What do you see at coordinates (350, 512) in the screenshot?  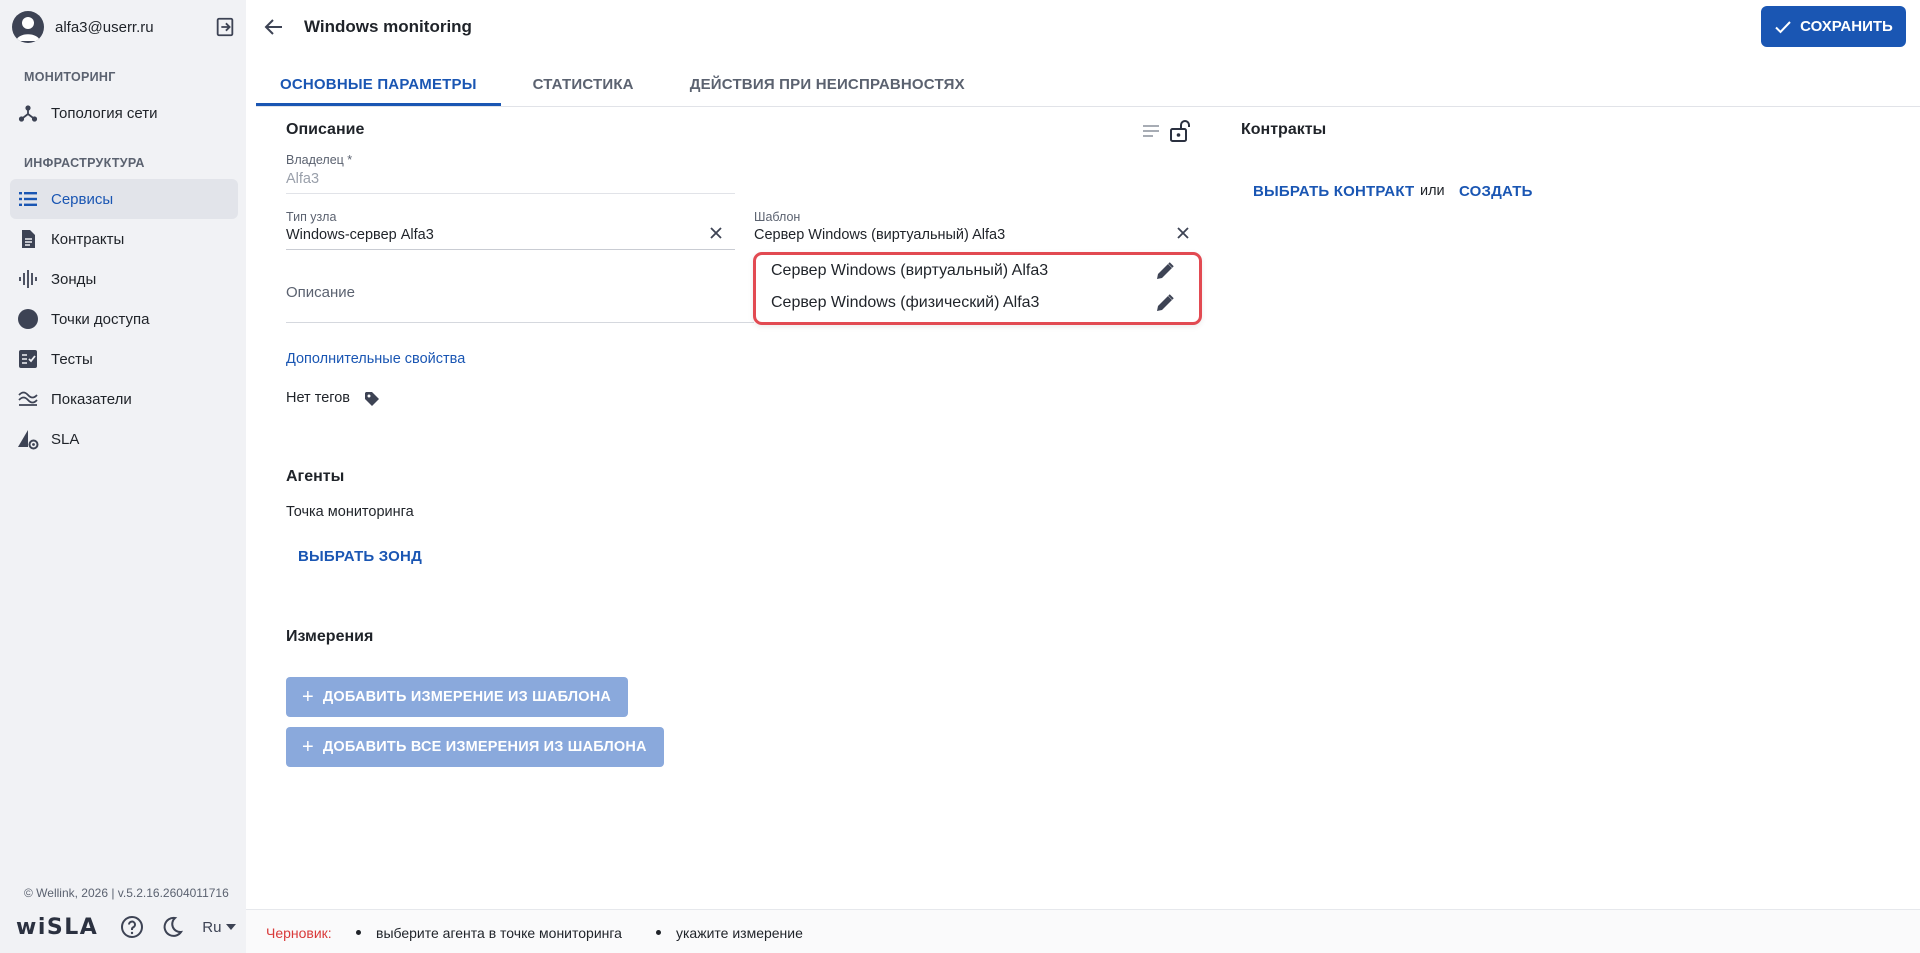 I see `monitoring-point-label: Точка мониторинга` at bounding box center [350, 512].